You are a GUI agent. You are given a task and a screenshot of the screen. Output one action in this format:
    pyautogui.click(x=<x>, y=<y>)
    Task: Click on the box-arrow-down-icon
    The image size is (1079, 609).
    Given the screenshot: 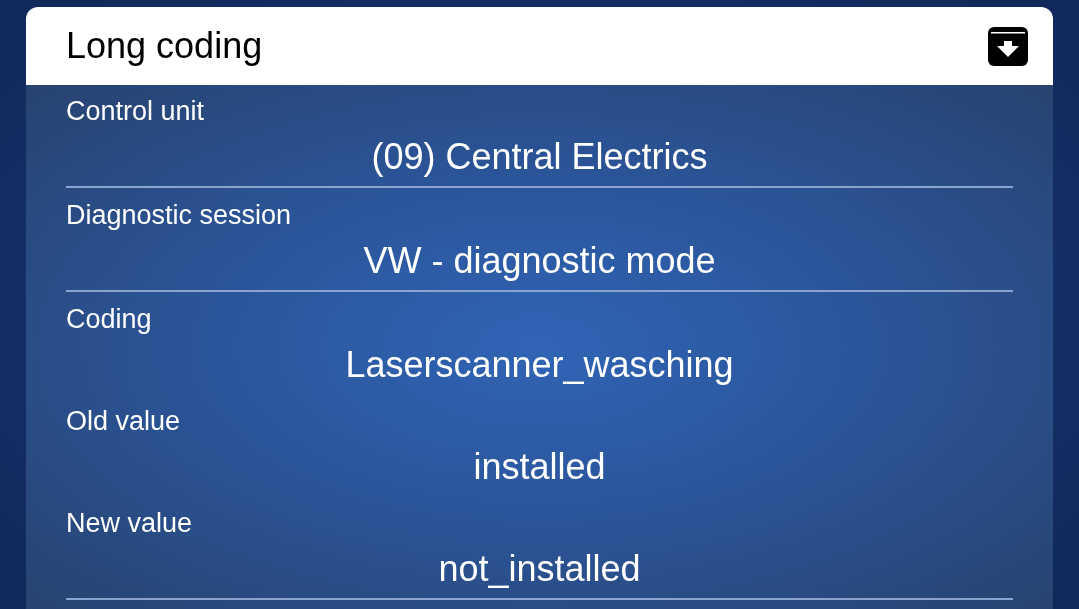 What is the action you would take?
    pyautogui.click(x=1008, y=46)
    